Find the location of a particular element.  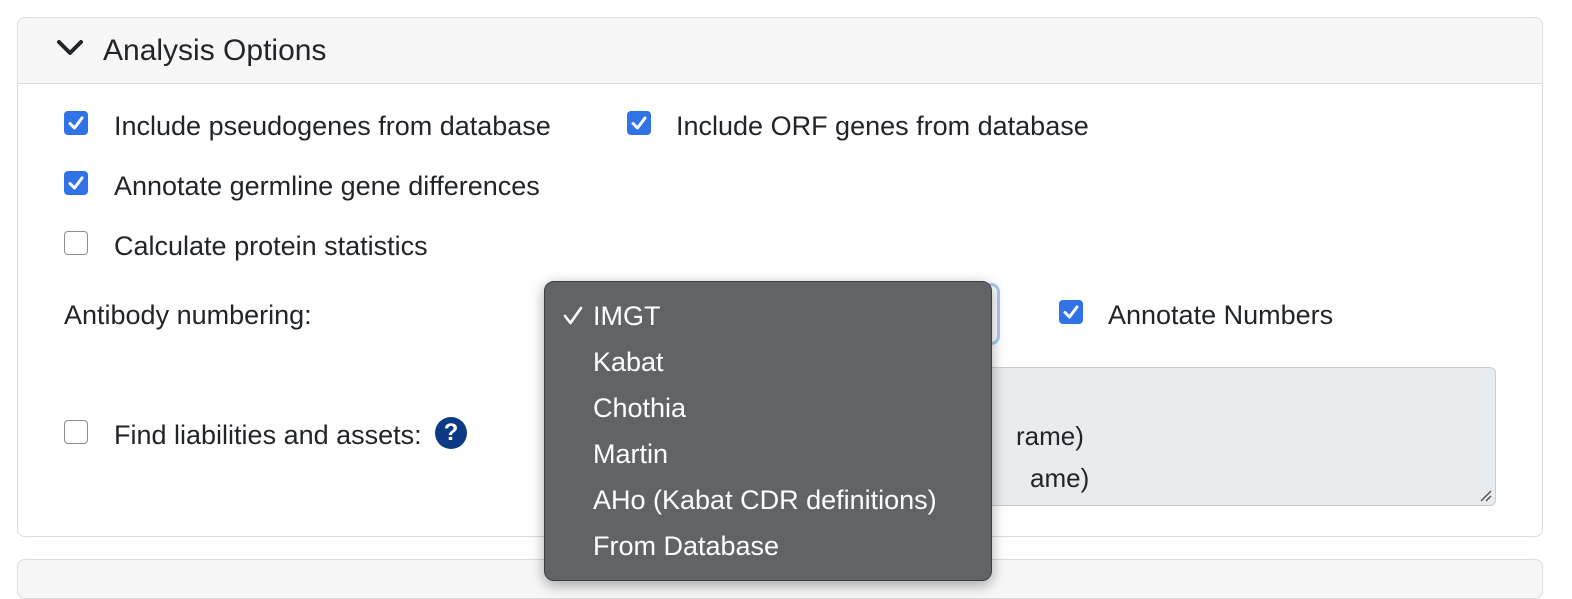

option-aho: AHo (Kabat CDR definitions) is located at coordinates (765, 500).